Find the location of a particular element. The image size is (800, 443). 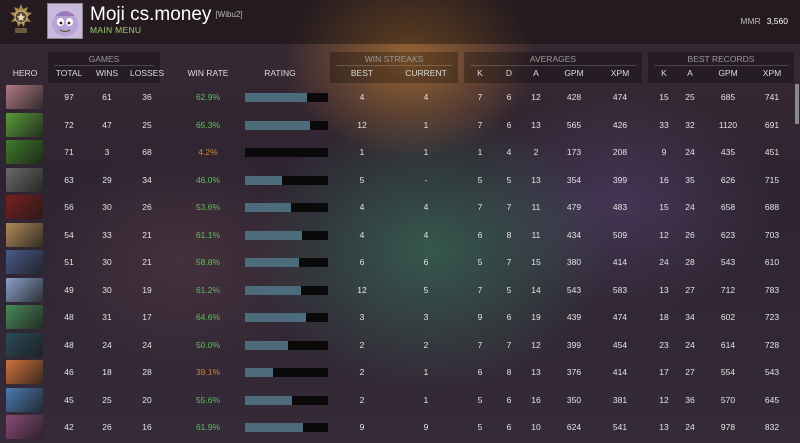

cell-best-assists: 35 is located at coordinates (690, 179).